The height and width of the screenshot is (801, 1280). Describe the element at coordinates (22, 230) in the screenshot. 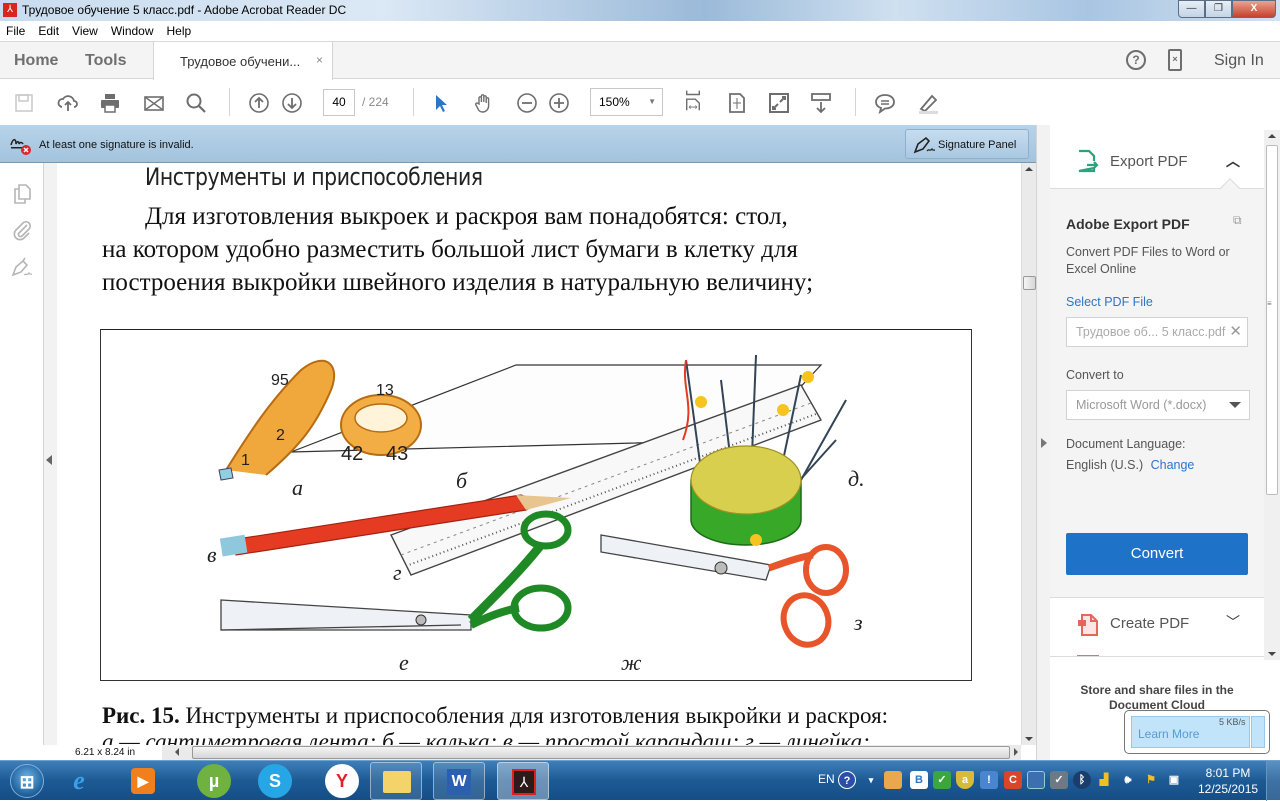

I see `attachments-icon` at that location.